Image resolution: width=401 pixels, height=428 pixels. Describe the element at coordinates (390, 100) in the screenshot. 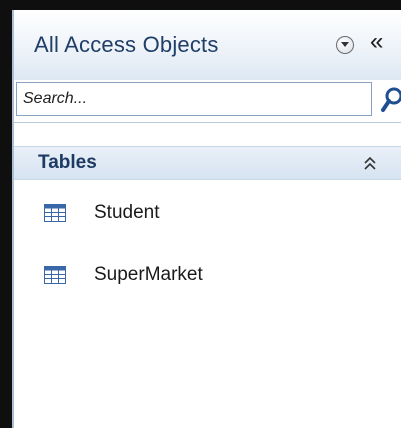

I see `magnifier-icon` at that location.